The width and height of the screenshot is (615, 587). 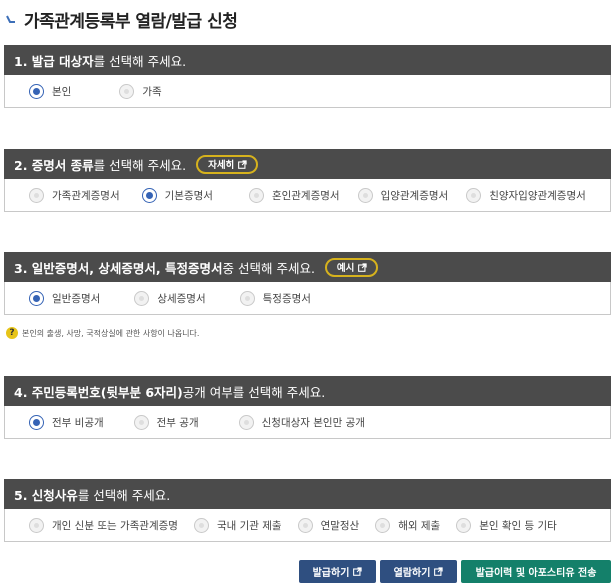 What do you see at coordinates (414, 195) in the screenshot?
I see `radio-label: 입양관계증명서` at bounding box center [414, 195].